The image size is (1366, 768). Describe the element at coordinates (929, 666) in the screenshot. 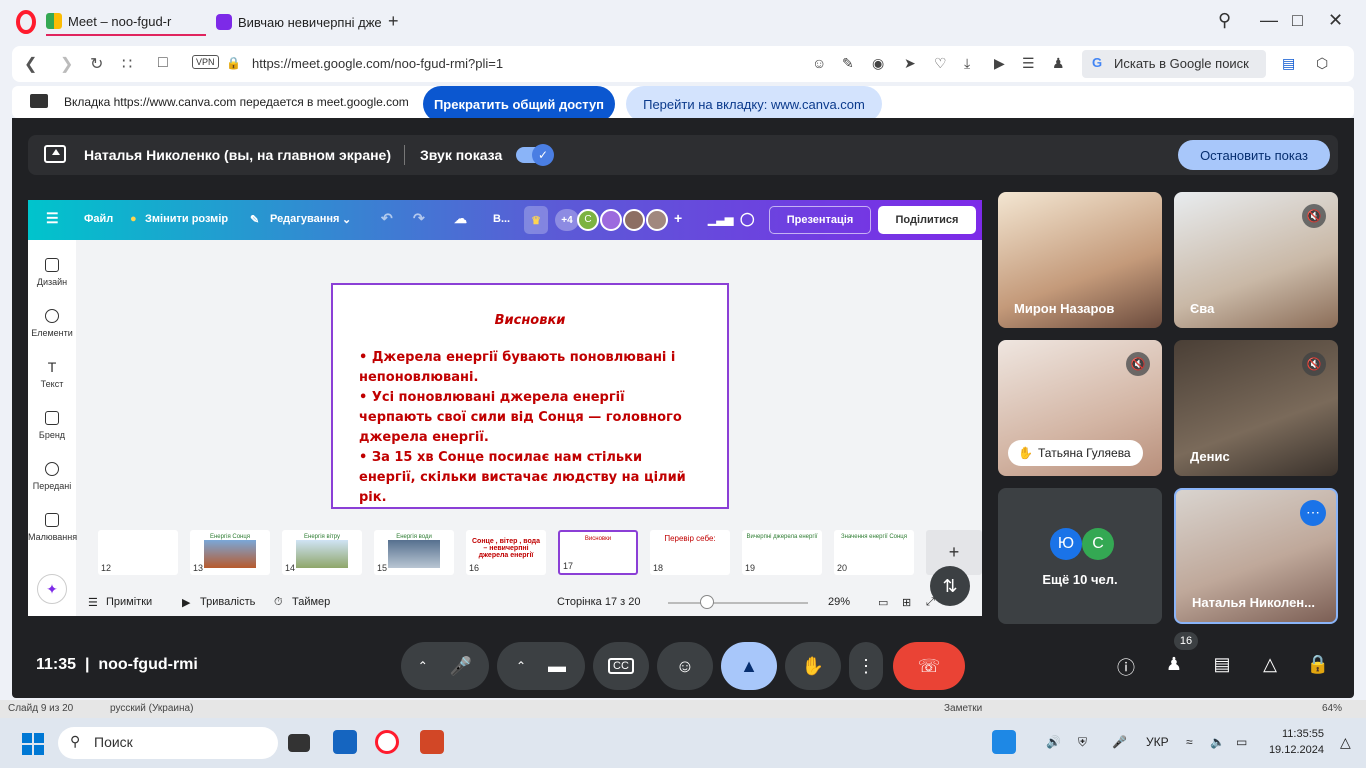

I see `leave-call-button: ☏` at that location.